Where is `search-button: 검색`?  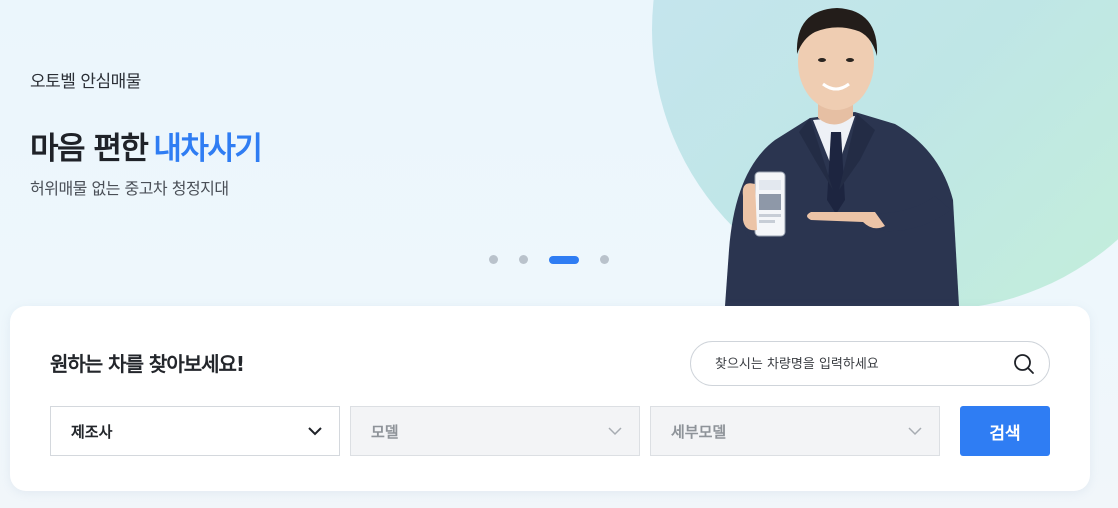 search-button: 검색 is located at coordinates (1005, 431).